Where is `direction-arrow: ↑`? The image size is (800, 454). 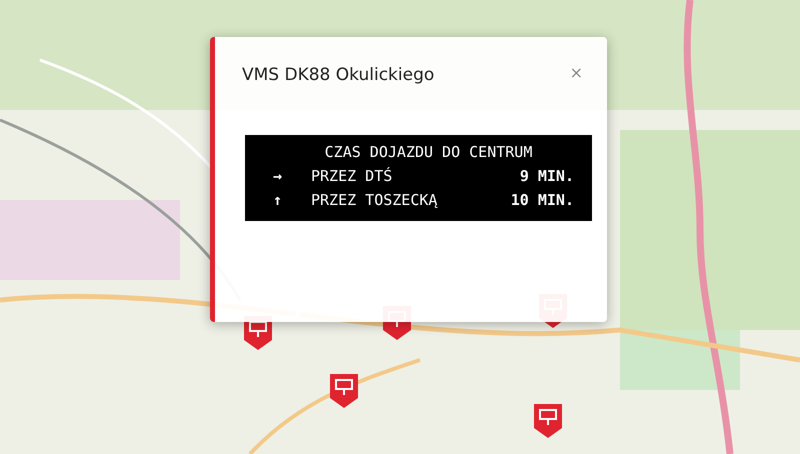 direction-arrow: ↑ is located at coordinates (278, 200).